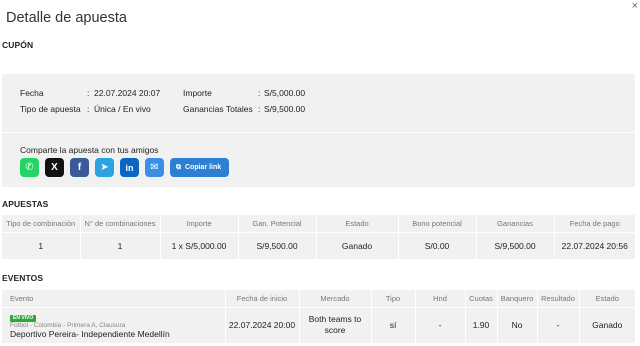  Describe the element at coordinates (25, 204) in the screenshot. I see `apuestas-section-label: APUESTAS` at that location.